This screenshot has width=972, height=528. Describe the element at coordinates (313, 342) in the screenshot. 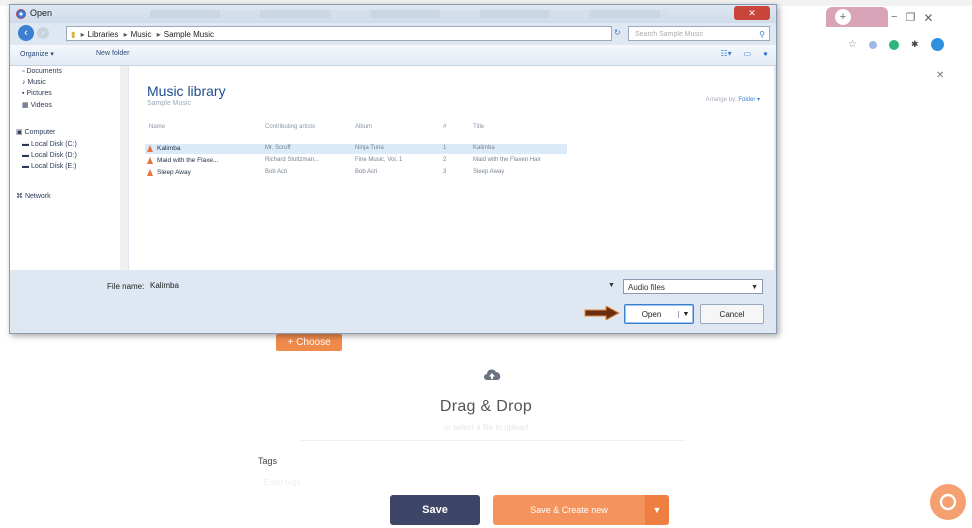

I see `choose-label: Choose` at that location.